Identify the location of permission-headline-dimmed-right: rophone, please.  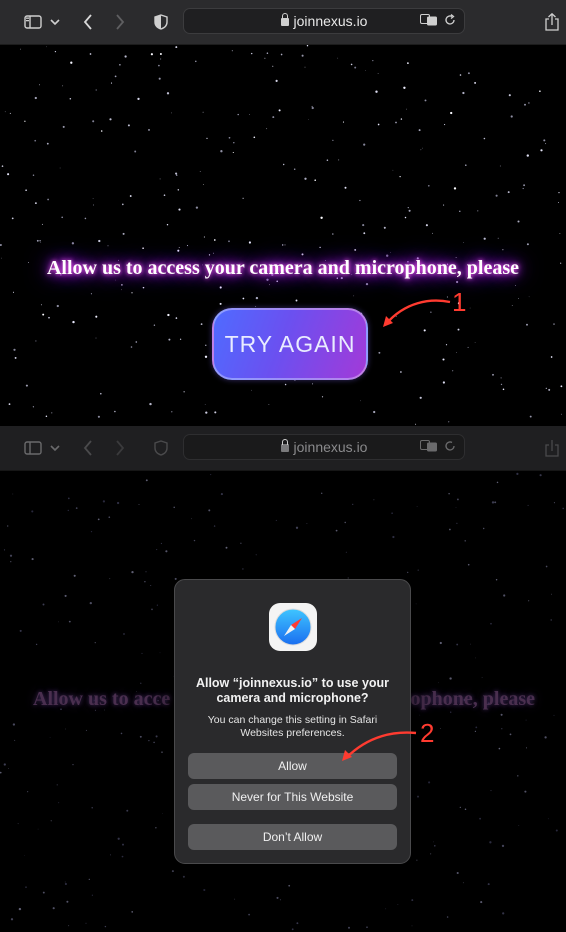
(468, 699).